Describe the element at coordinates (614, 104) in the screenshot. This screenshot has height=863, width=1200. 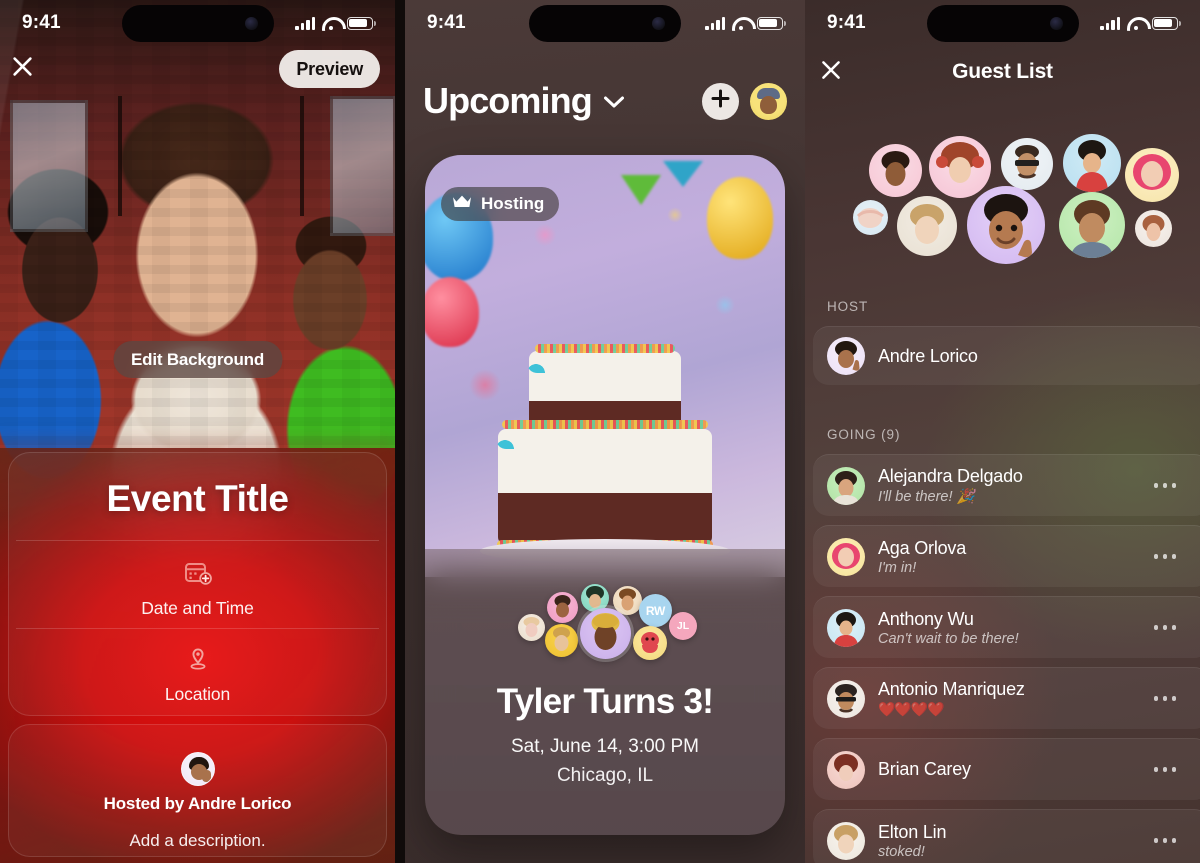
I see `chevron-down-icon` at that location.